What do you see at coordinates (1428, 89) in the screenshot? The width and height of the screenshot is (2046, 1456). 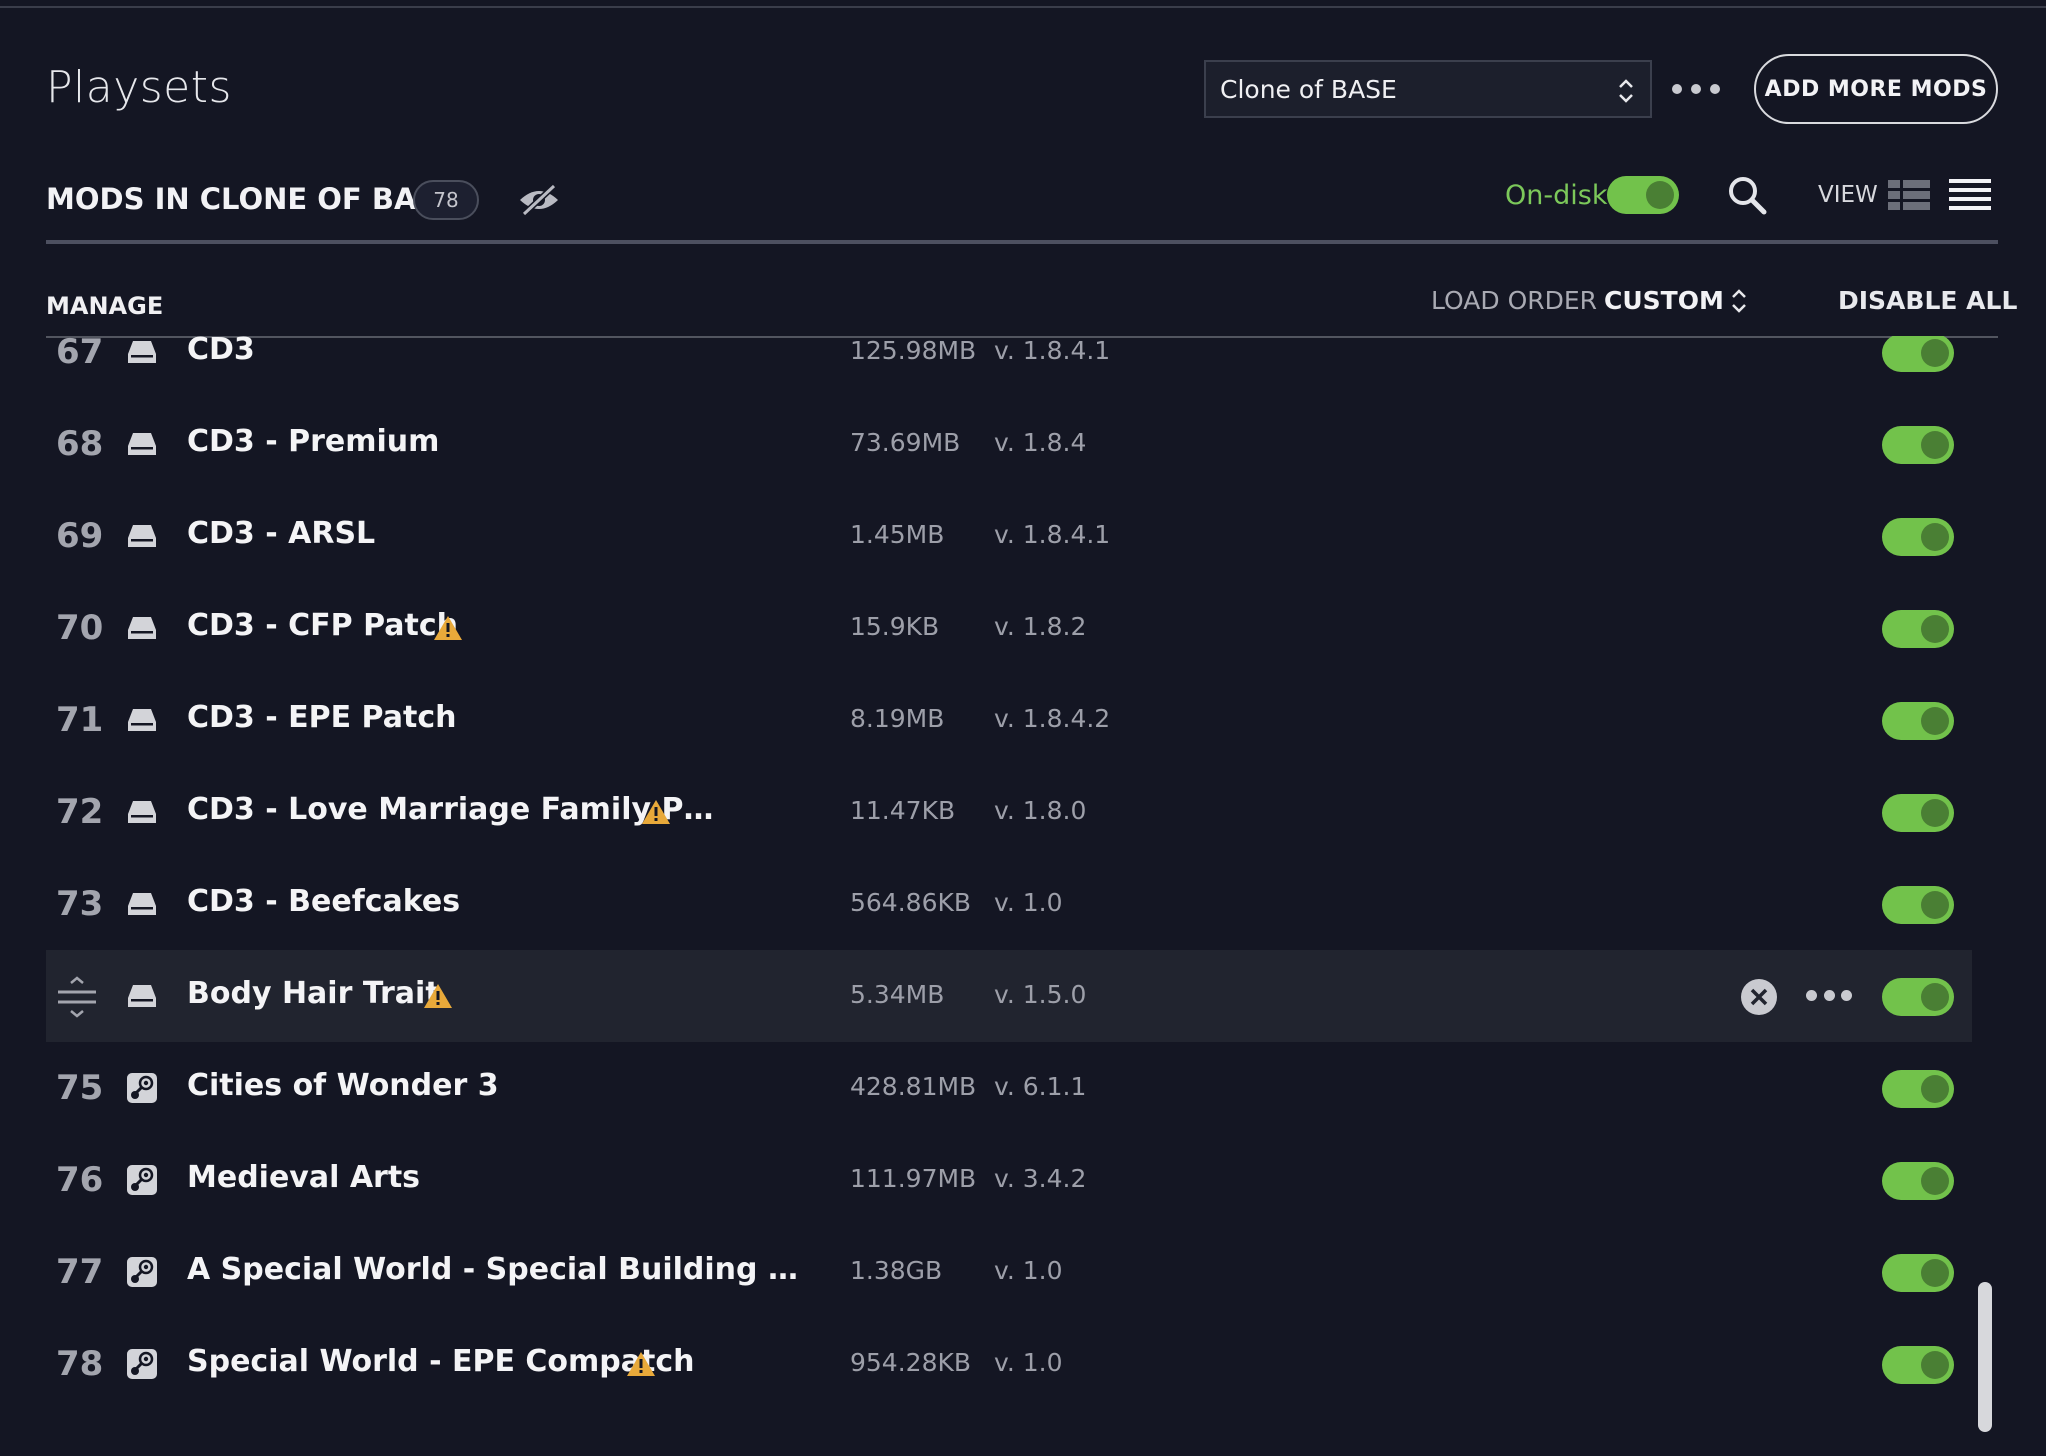 I see `playset-select: Clone of BASE` at bounding box center [1428, 89].